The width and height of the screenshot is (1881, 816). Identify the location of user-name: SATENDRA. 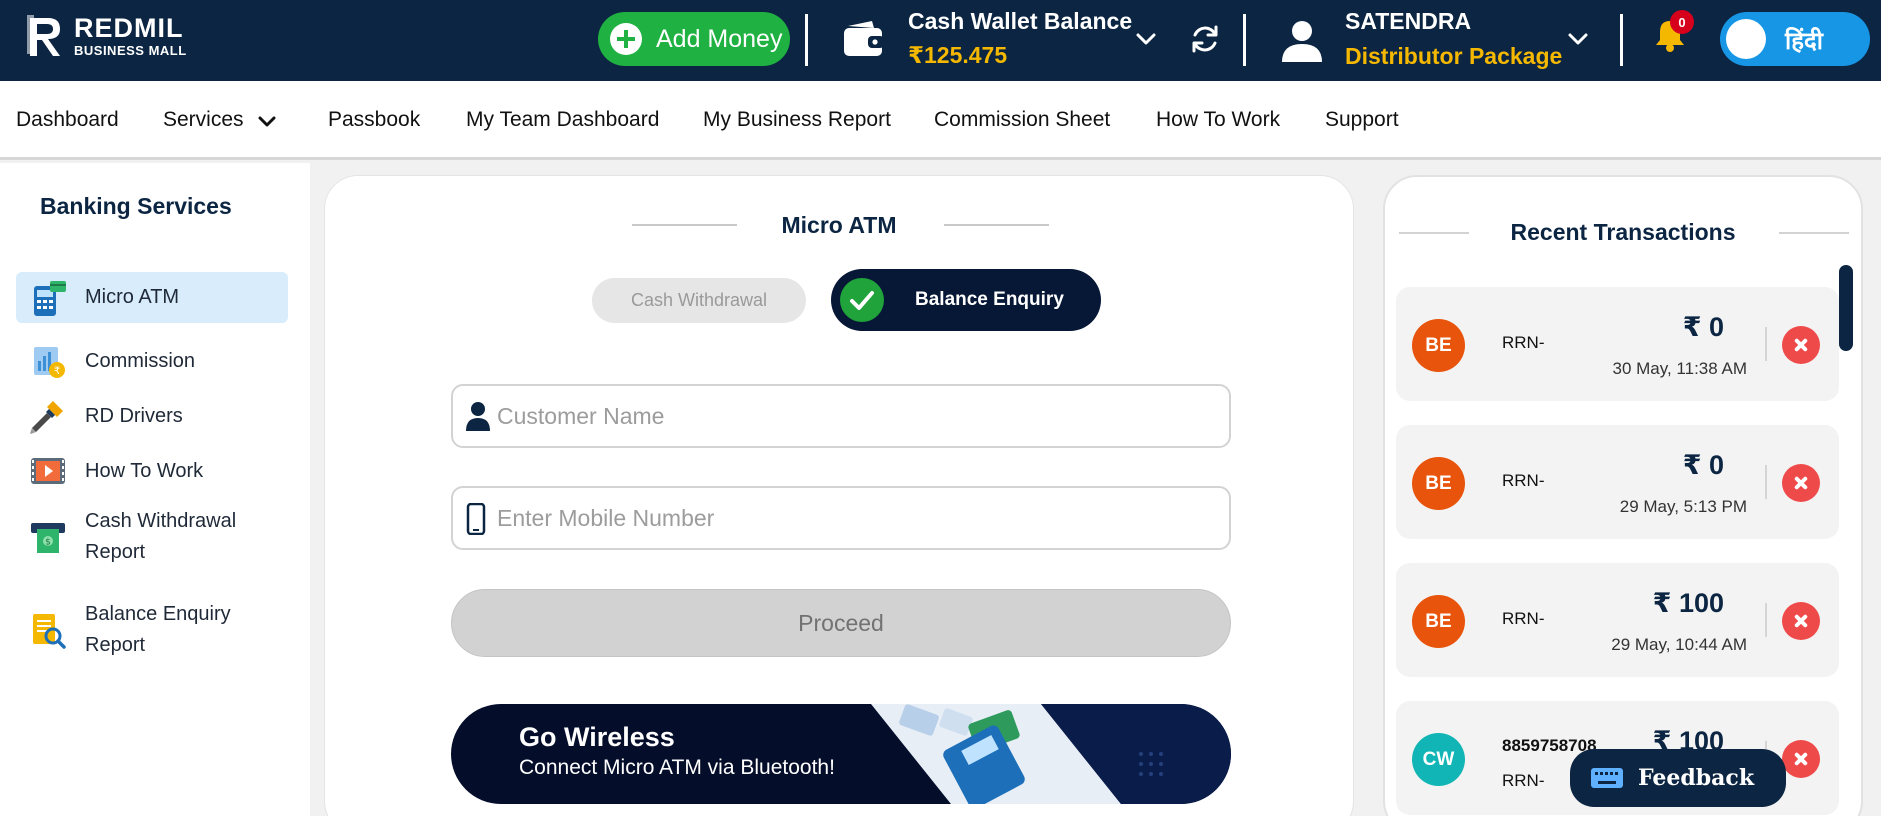
(1408, 21).